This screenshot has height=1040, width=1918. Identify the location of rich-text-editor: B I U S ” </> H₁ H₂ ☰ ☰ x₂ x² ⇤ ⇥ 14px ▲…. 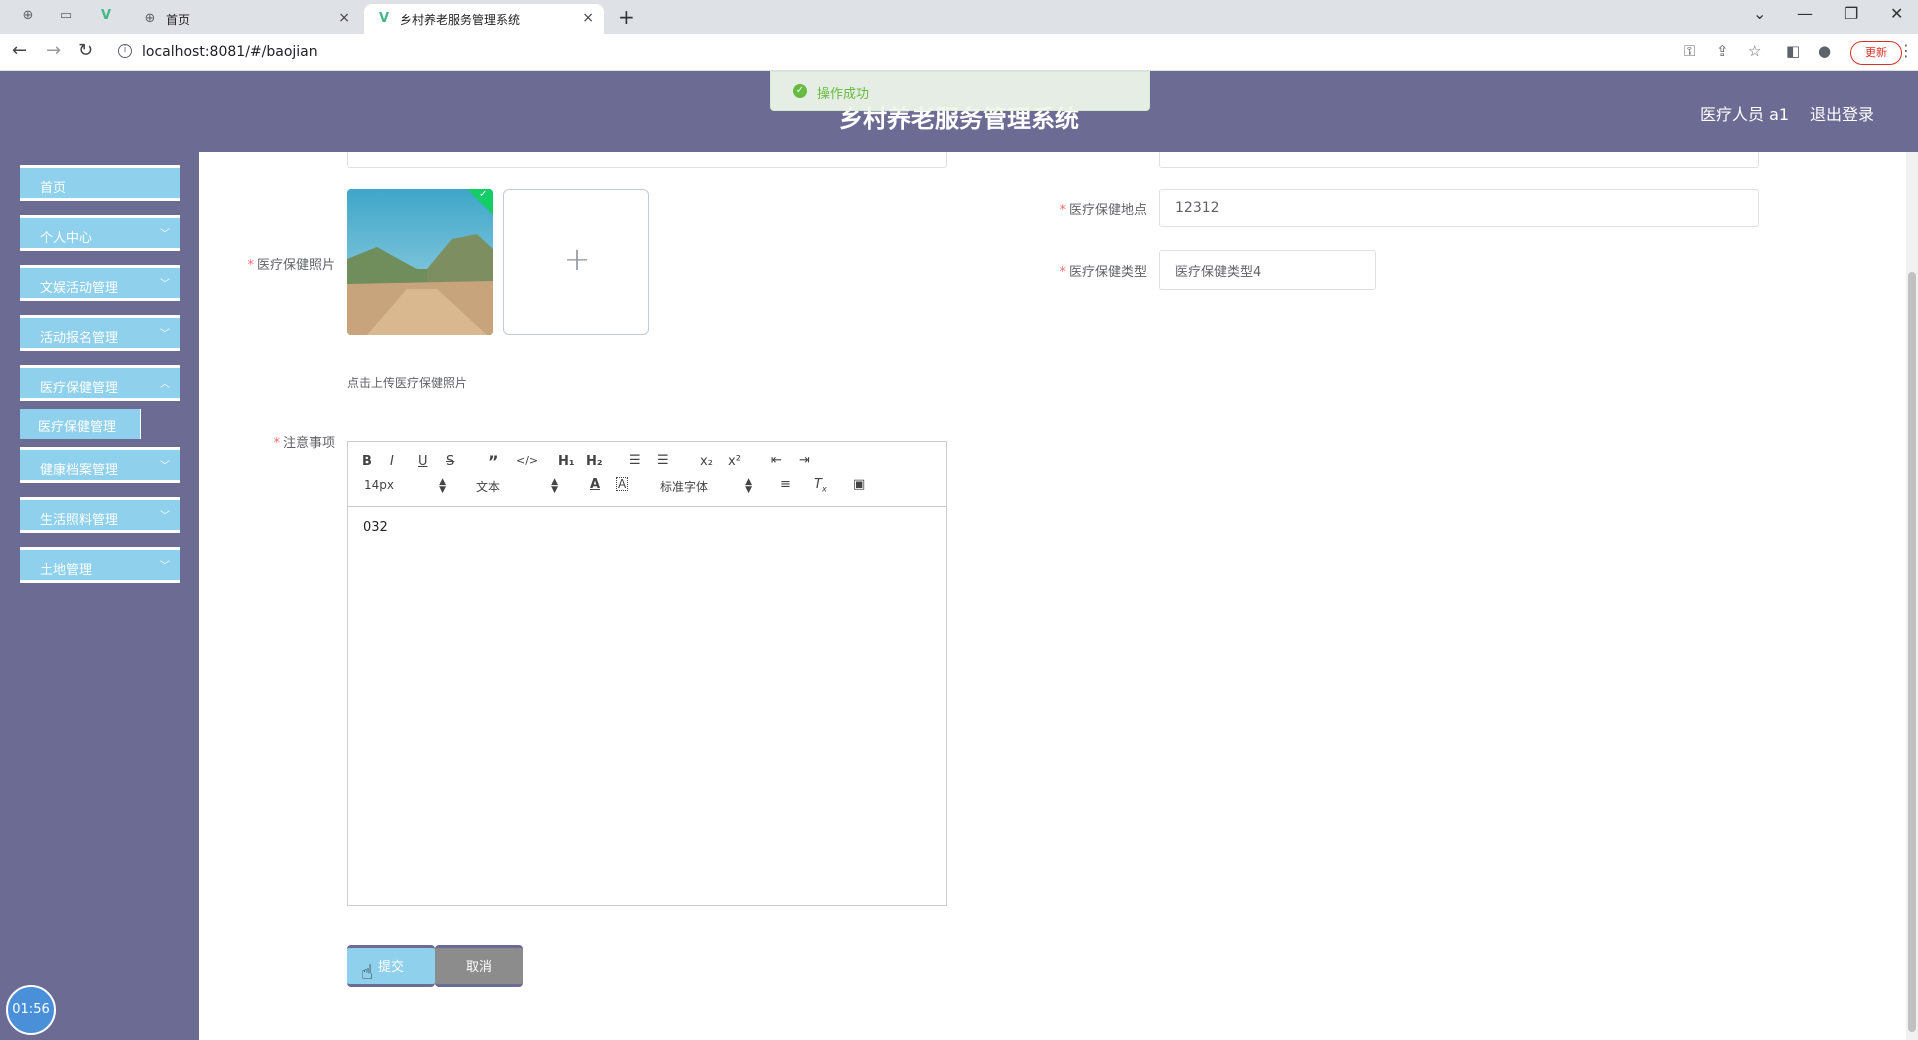
(647, 673).